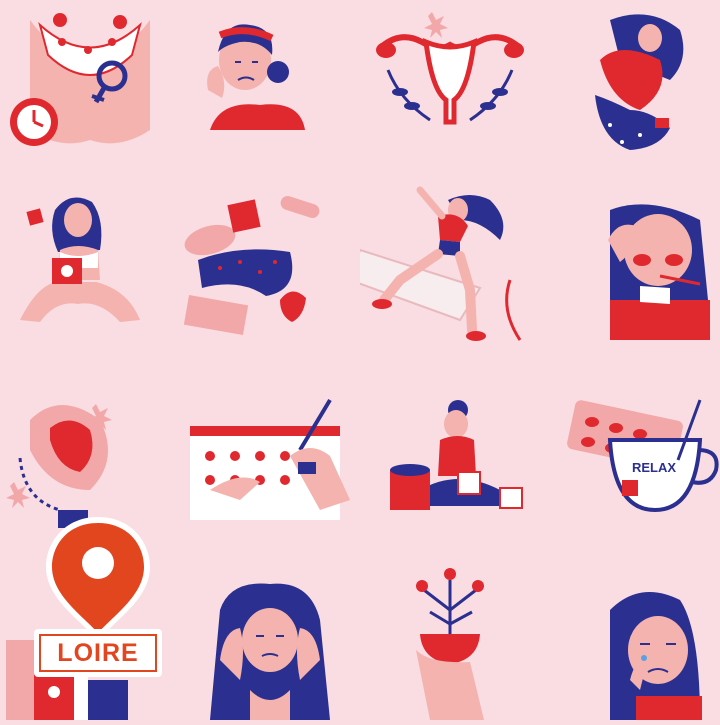  What do you see at coordinates (90, 450) in the screenshot?
I see `sanitary-pad-flowers` at bounding box center [90, 450].